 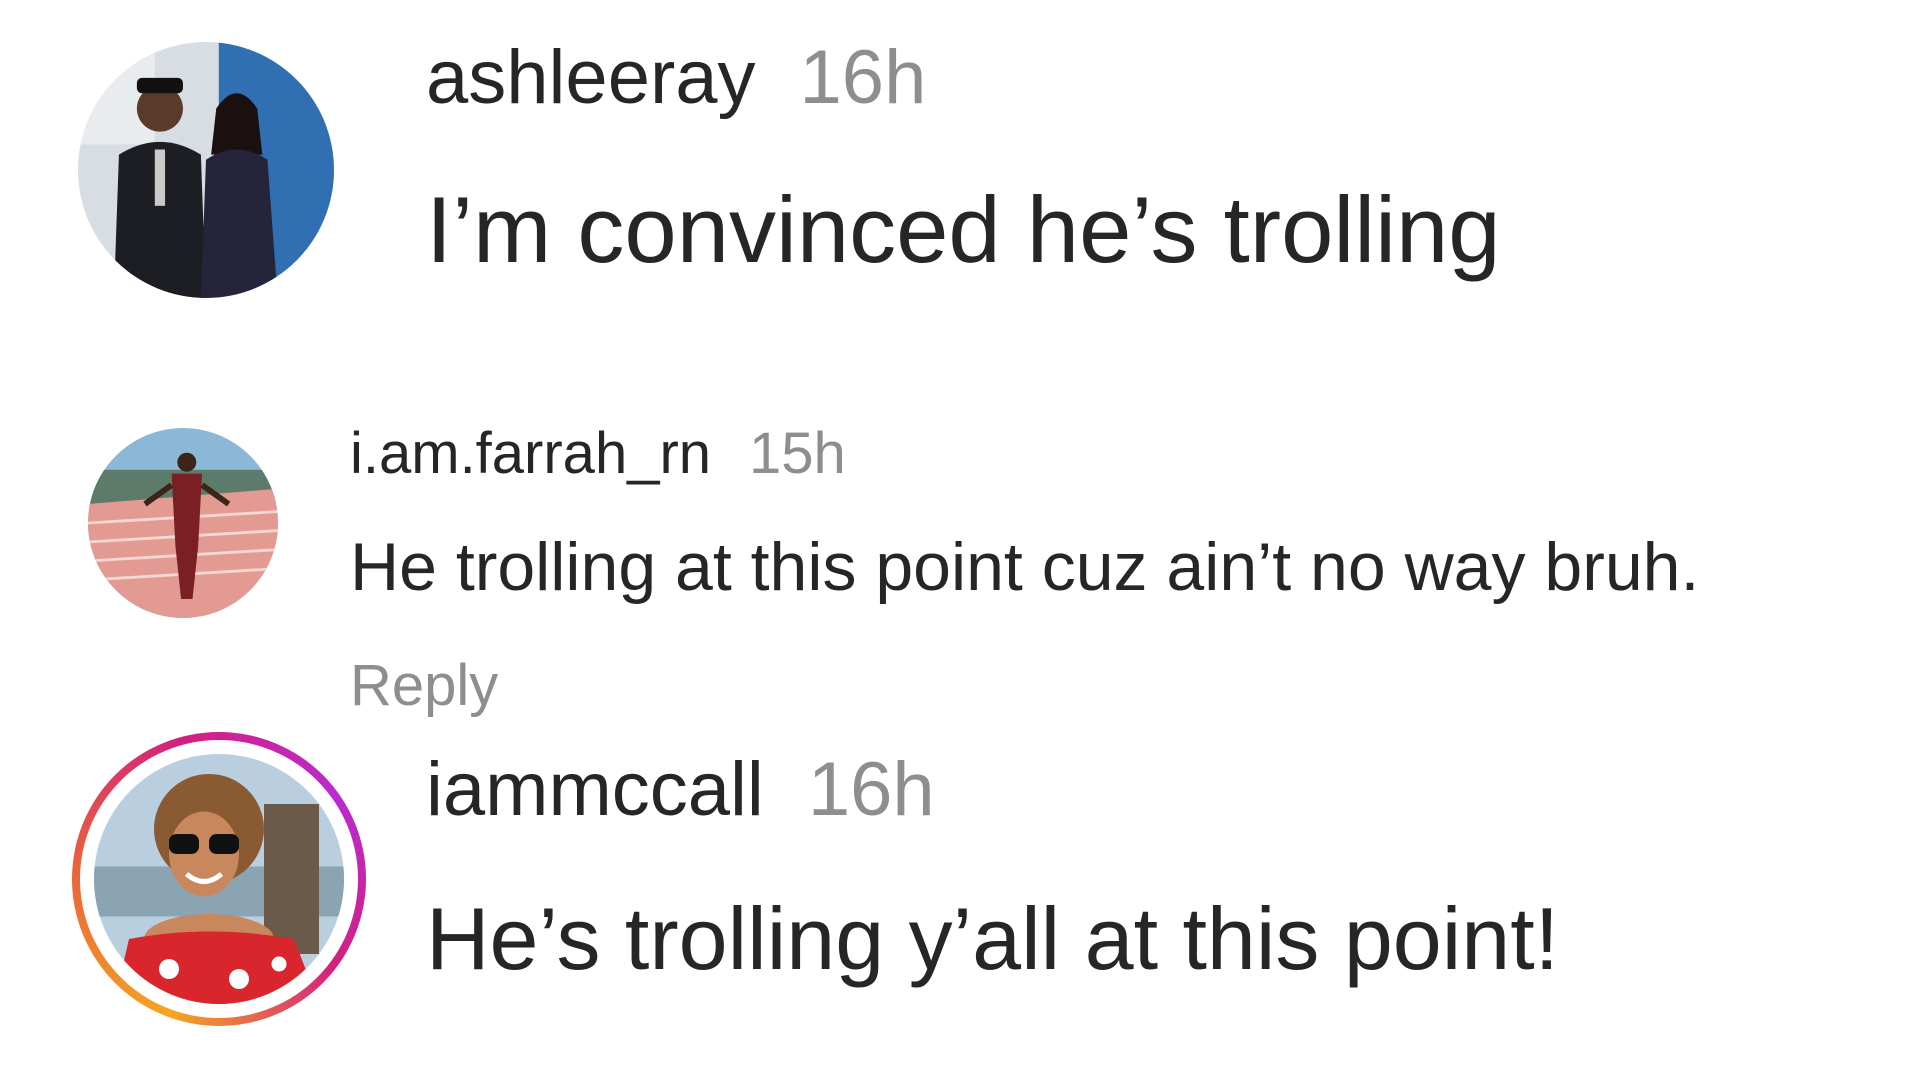 I want to click on comment-meta: iammccall 16h, so click(x=680, y=789).